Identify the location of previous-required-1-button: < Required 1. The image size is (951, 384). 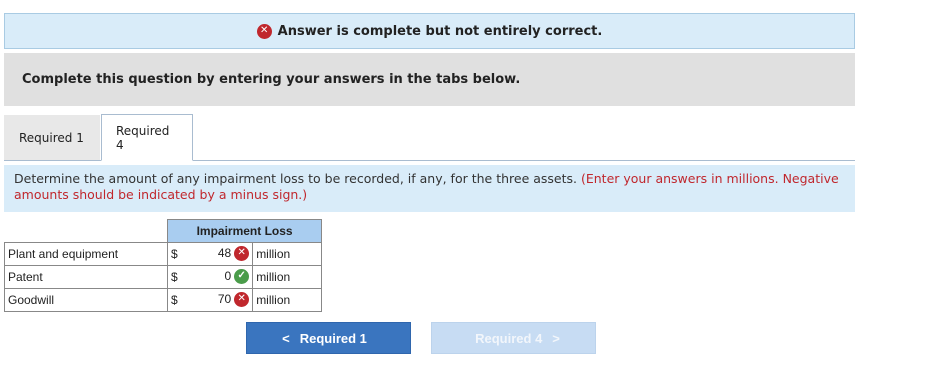
(328, 338).